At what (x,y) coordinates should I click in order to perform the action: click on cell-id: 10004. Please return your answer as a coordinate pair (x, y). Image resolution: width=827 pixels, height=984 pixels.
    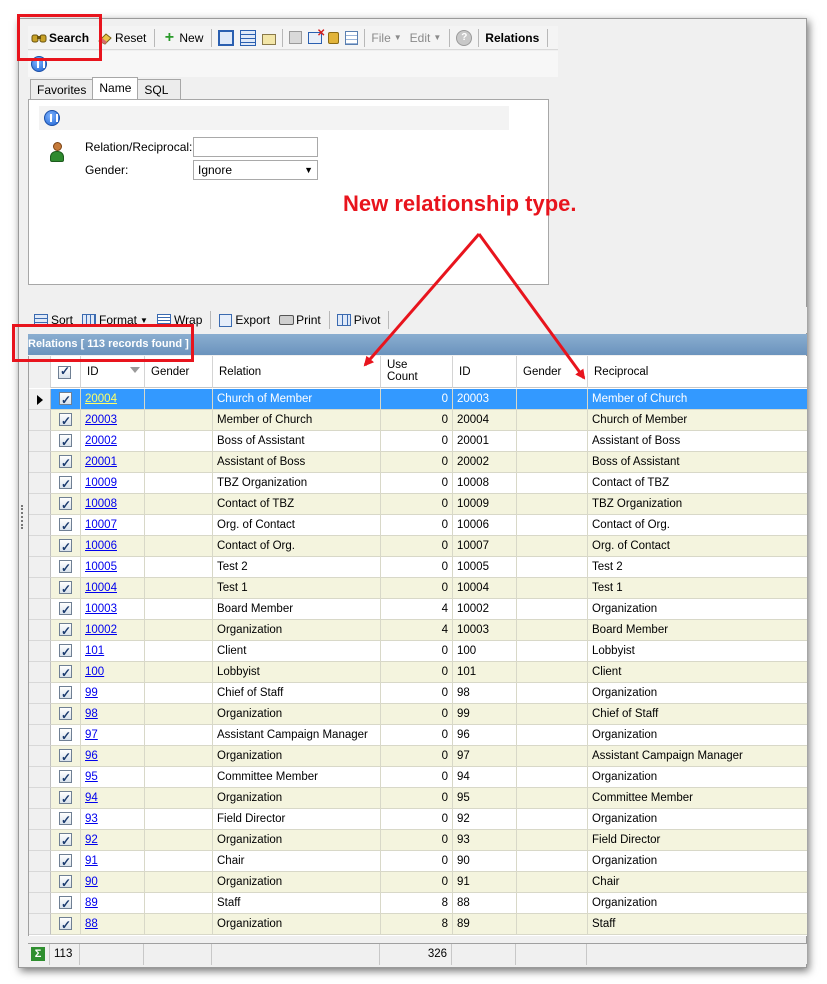
    Looking at the image, I should click on (113, 588).